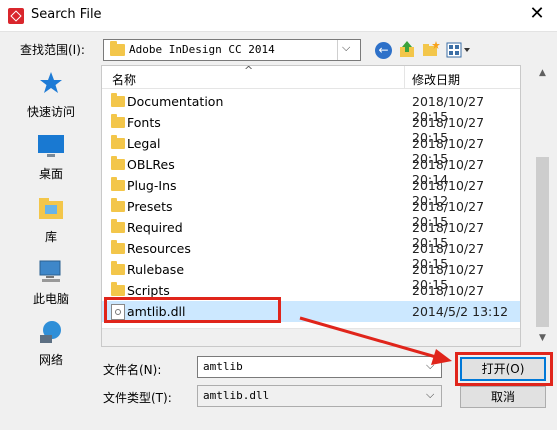 This screenshot has height=430, width=557. I want to click on back-icon: ←, so click(383, 50).